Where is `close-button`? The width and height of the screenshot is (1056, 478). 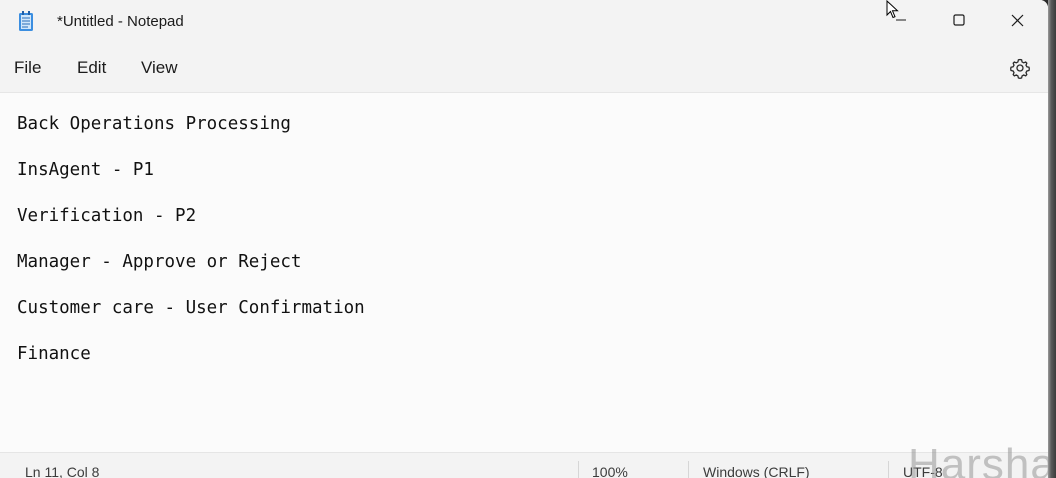
close-button is located at coordinates (1017, 20).